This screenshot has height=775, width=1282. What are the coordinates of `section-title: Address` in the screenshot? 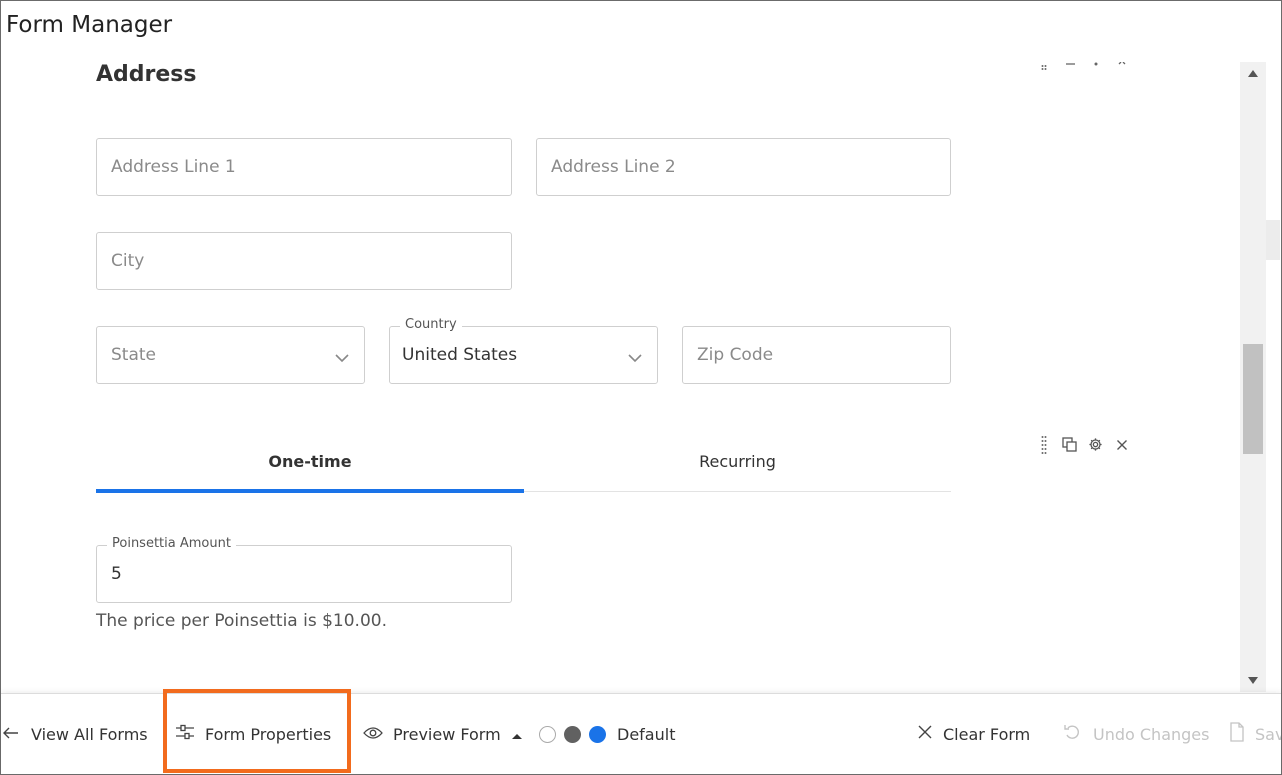 It's located at (146, 74).